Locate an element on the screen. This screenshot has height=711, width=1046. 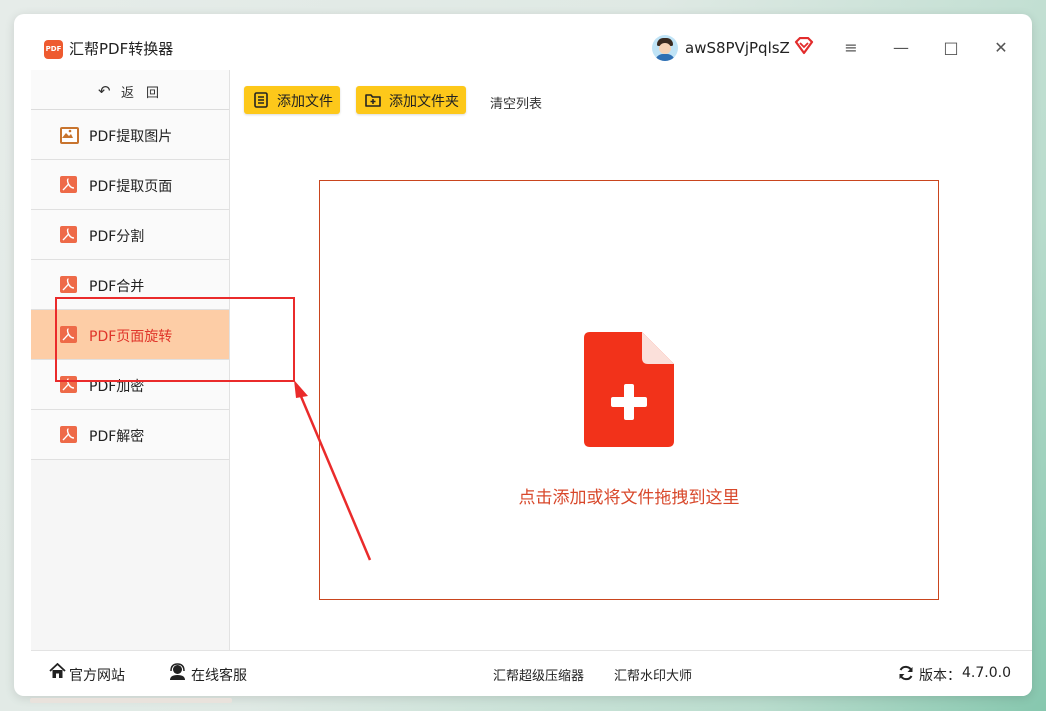
annotation-highlight-box is located at coordinates (175, 339).